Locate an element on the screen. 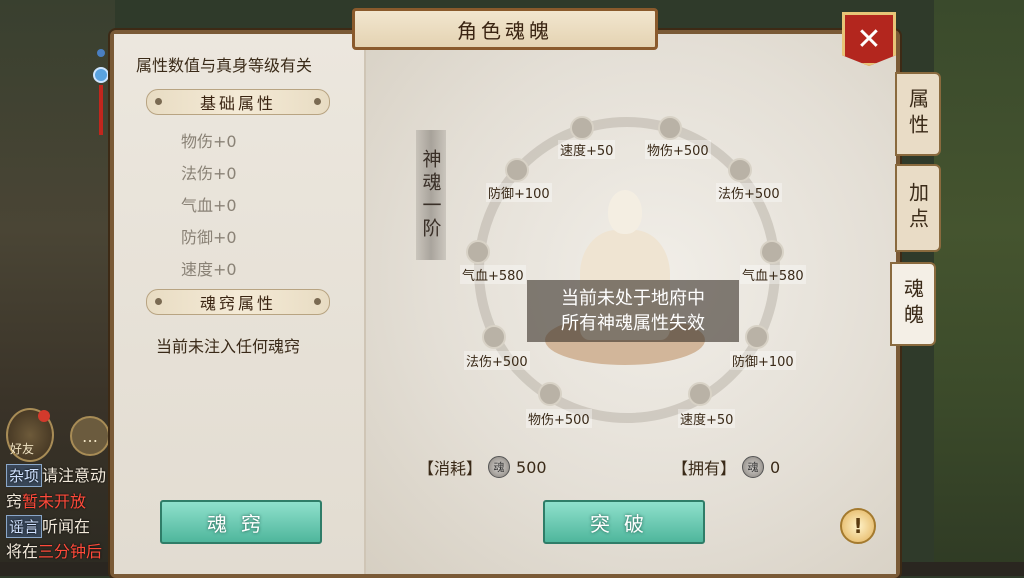 The image size is (1024, 578). chat-line: 杂项 请注意动 is located at coordinates (56, 474).